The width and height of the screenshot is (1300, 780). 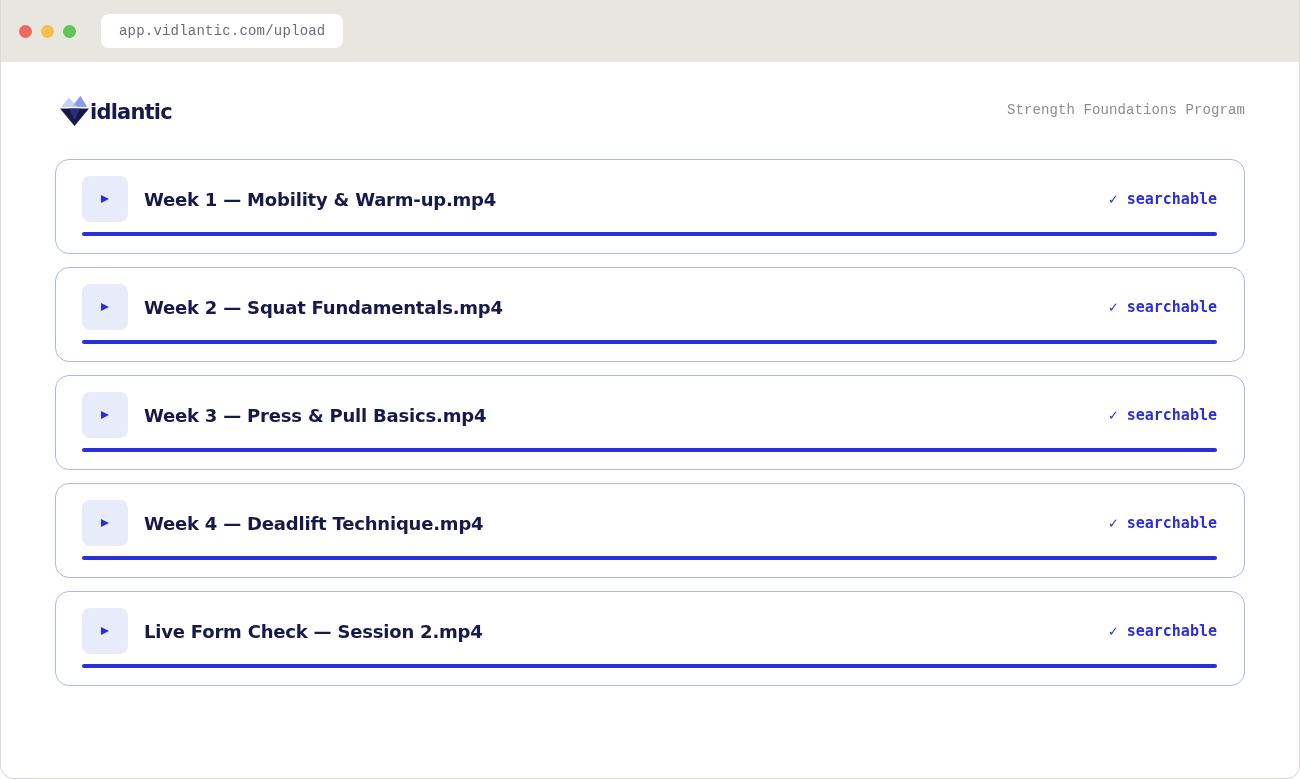 What do you see at coordinates (314, 631) in the screenshot?
I see `video-filename: Live Form Check — Session 2.mp4` at bounding box center [314, 631].